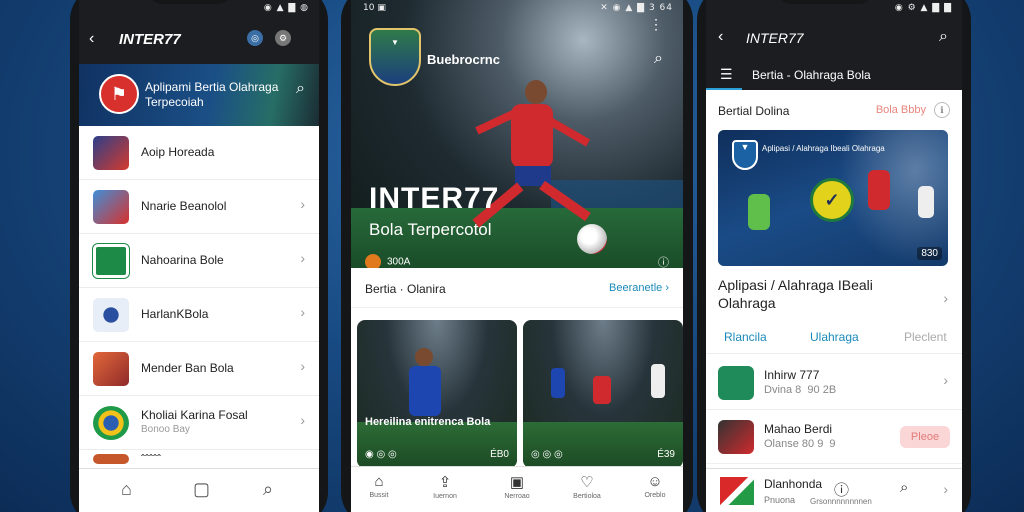 The width and height of the screenshot is (1024, 512). What do you see at coordinates (428, 422) in the screenshot?
I see `card-caption: Hereilina enitrenca Bola` at bounding box center [428, 422].